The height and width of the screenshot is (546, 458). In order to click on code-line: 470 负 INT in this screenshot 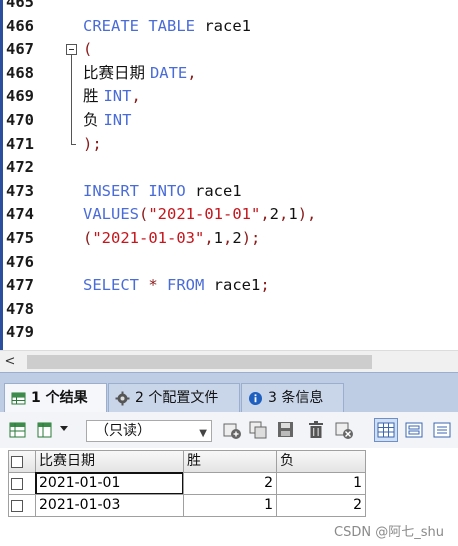, I will do `click(229, 121)`.